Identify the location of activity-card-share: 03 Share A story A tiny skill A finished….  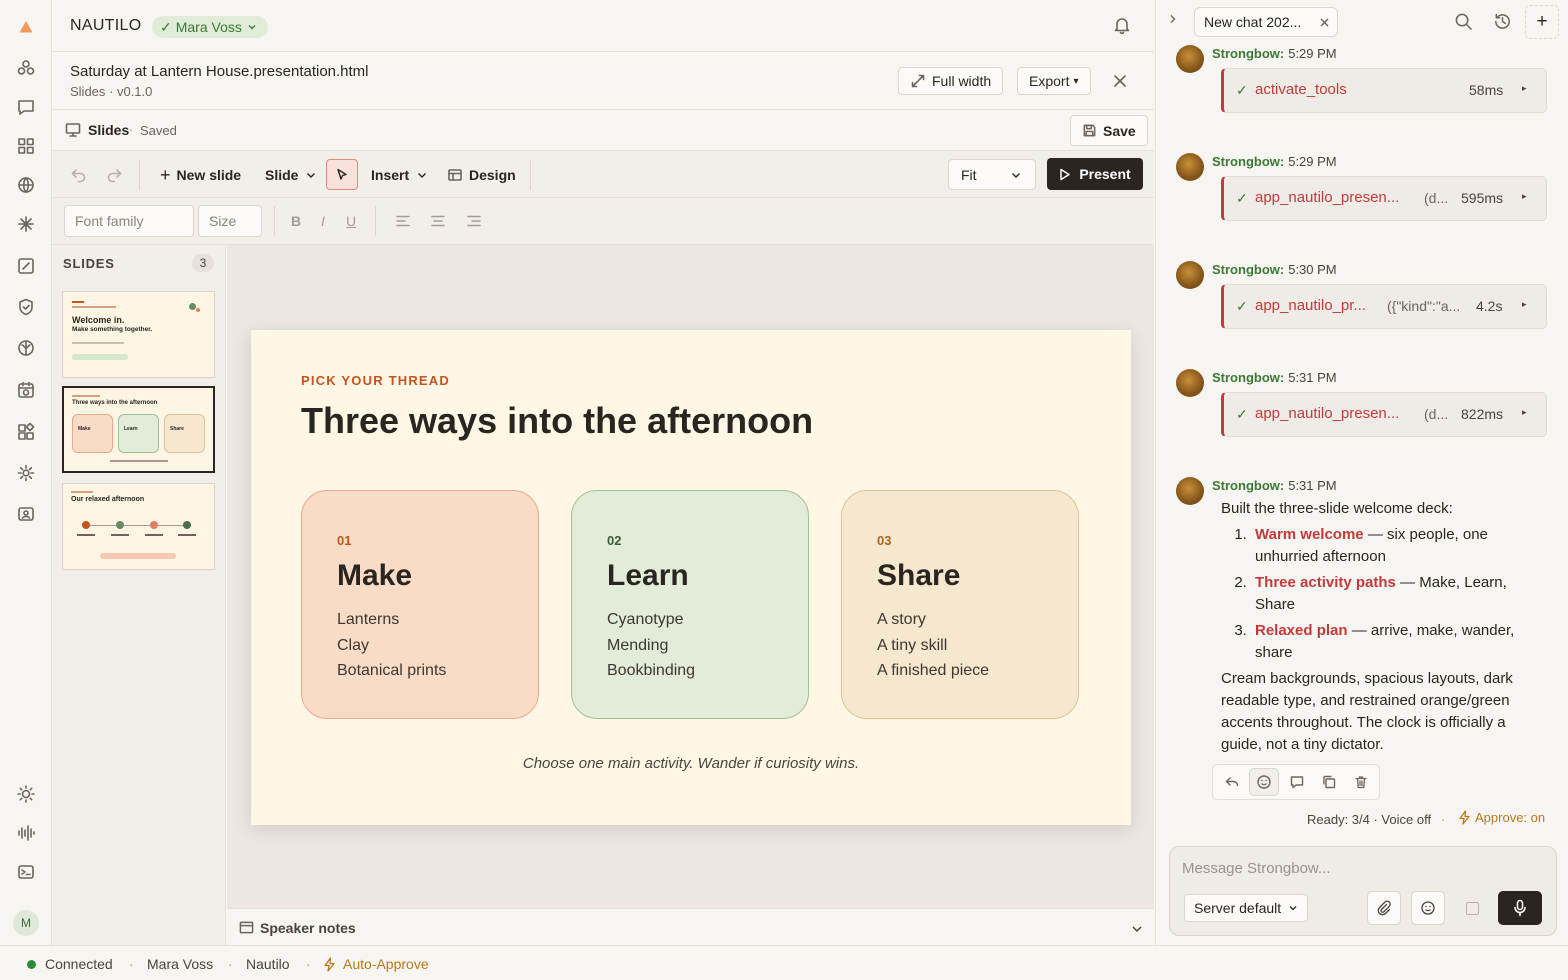
(960, 604).